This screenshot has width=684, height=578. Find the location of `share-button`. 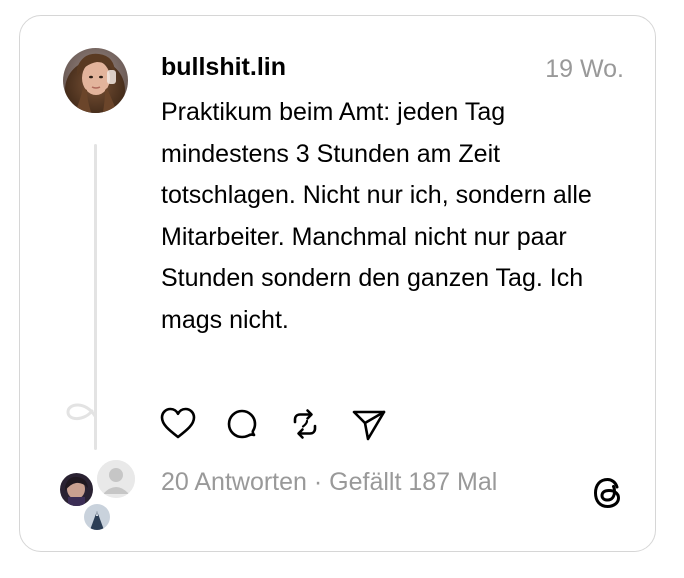

share-button is located at coordinates (369, 424).